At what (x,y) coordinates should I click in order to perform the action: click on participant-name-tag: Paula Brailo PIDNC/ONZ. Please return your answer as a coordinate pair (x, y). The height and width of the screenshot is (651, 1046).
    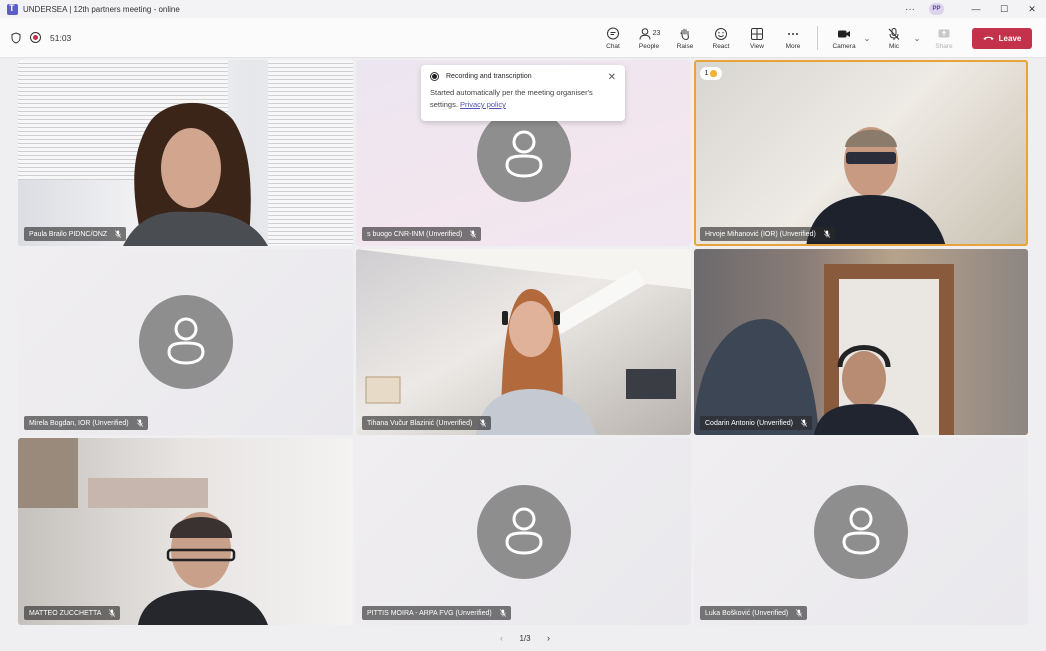
    Looking at the image, I should click on (75, 234).